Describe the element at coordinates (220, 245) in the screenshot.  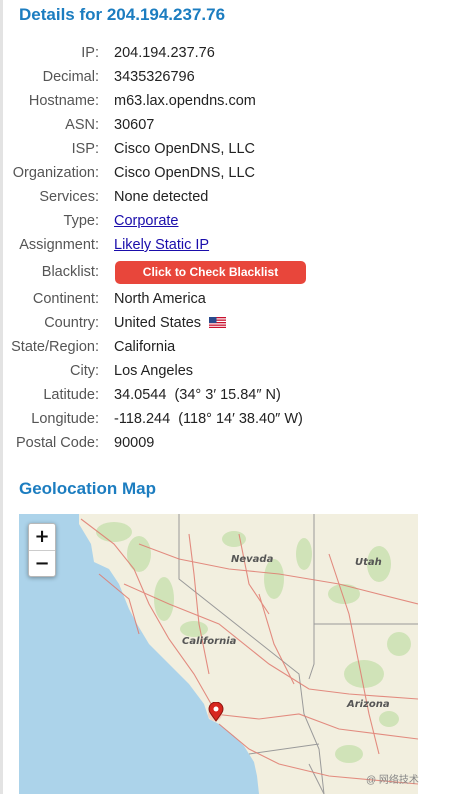
I see `field-assignment: Assignment: Likely Static IP` at that location.